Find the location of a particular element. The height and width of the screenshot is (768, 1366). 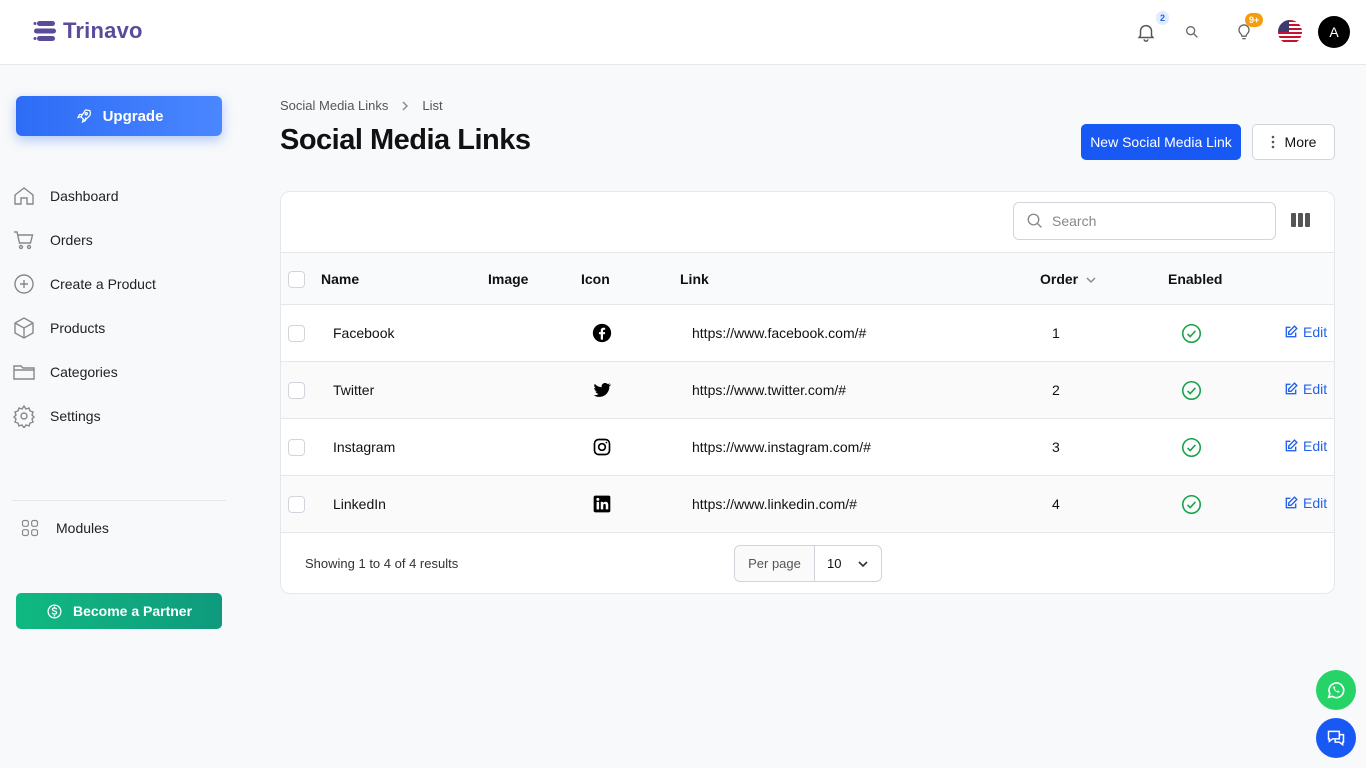

header-search-button is located at coordinates (1192, 32).